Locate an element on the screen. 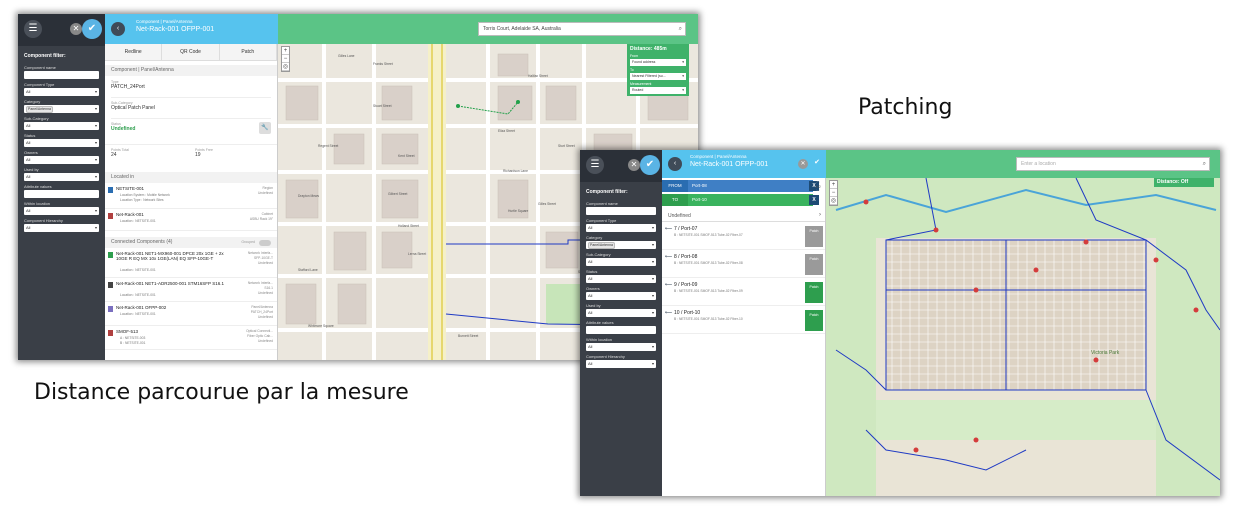  chevron-down-icon: ﹀ is located at coordinates (818, 192).